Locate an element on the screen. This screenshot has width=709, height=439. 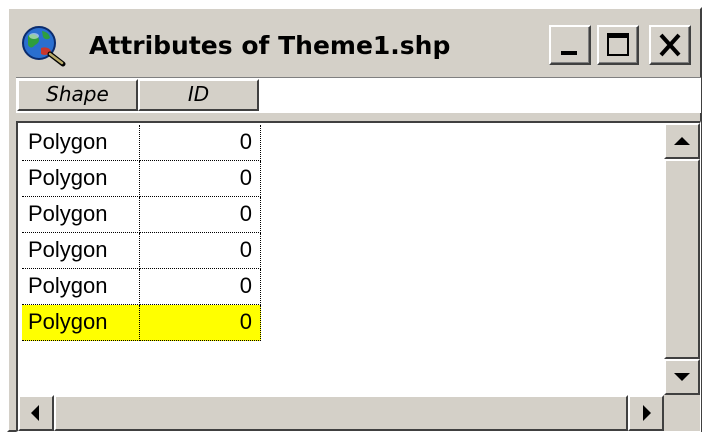
scroll-right-button is located at coordinates (646, 413).